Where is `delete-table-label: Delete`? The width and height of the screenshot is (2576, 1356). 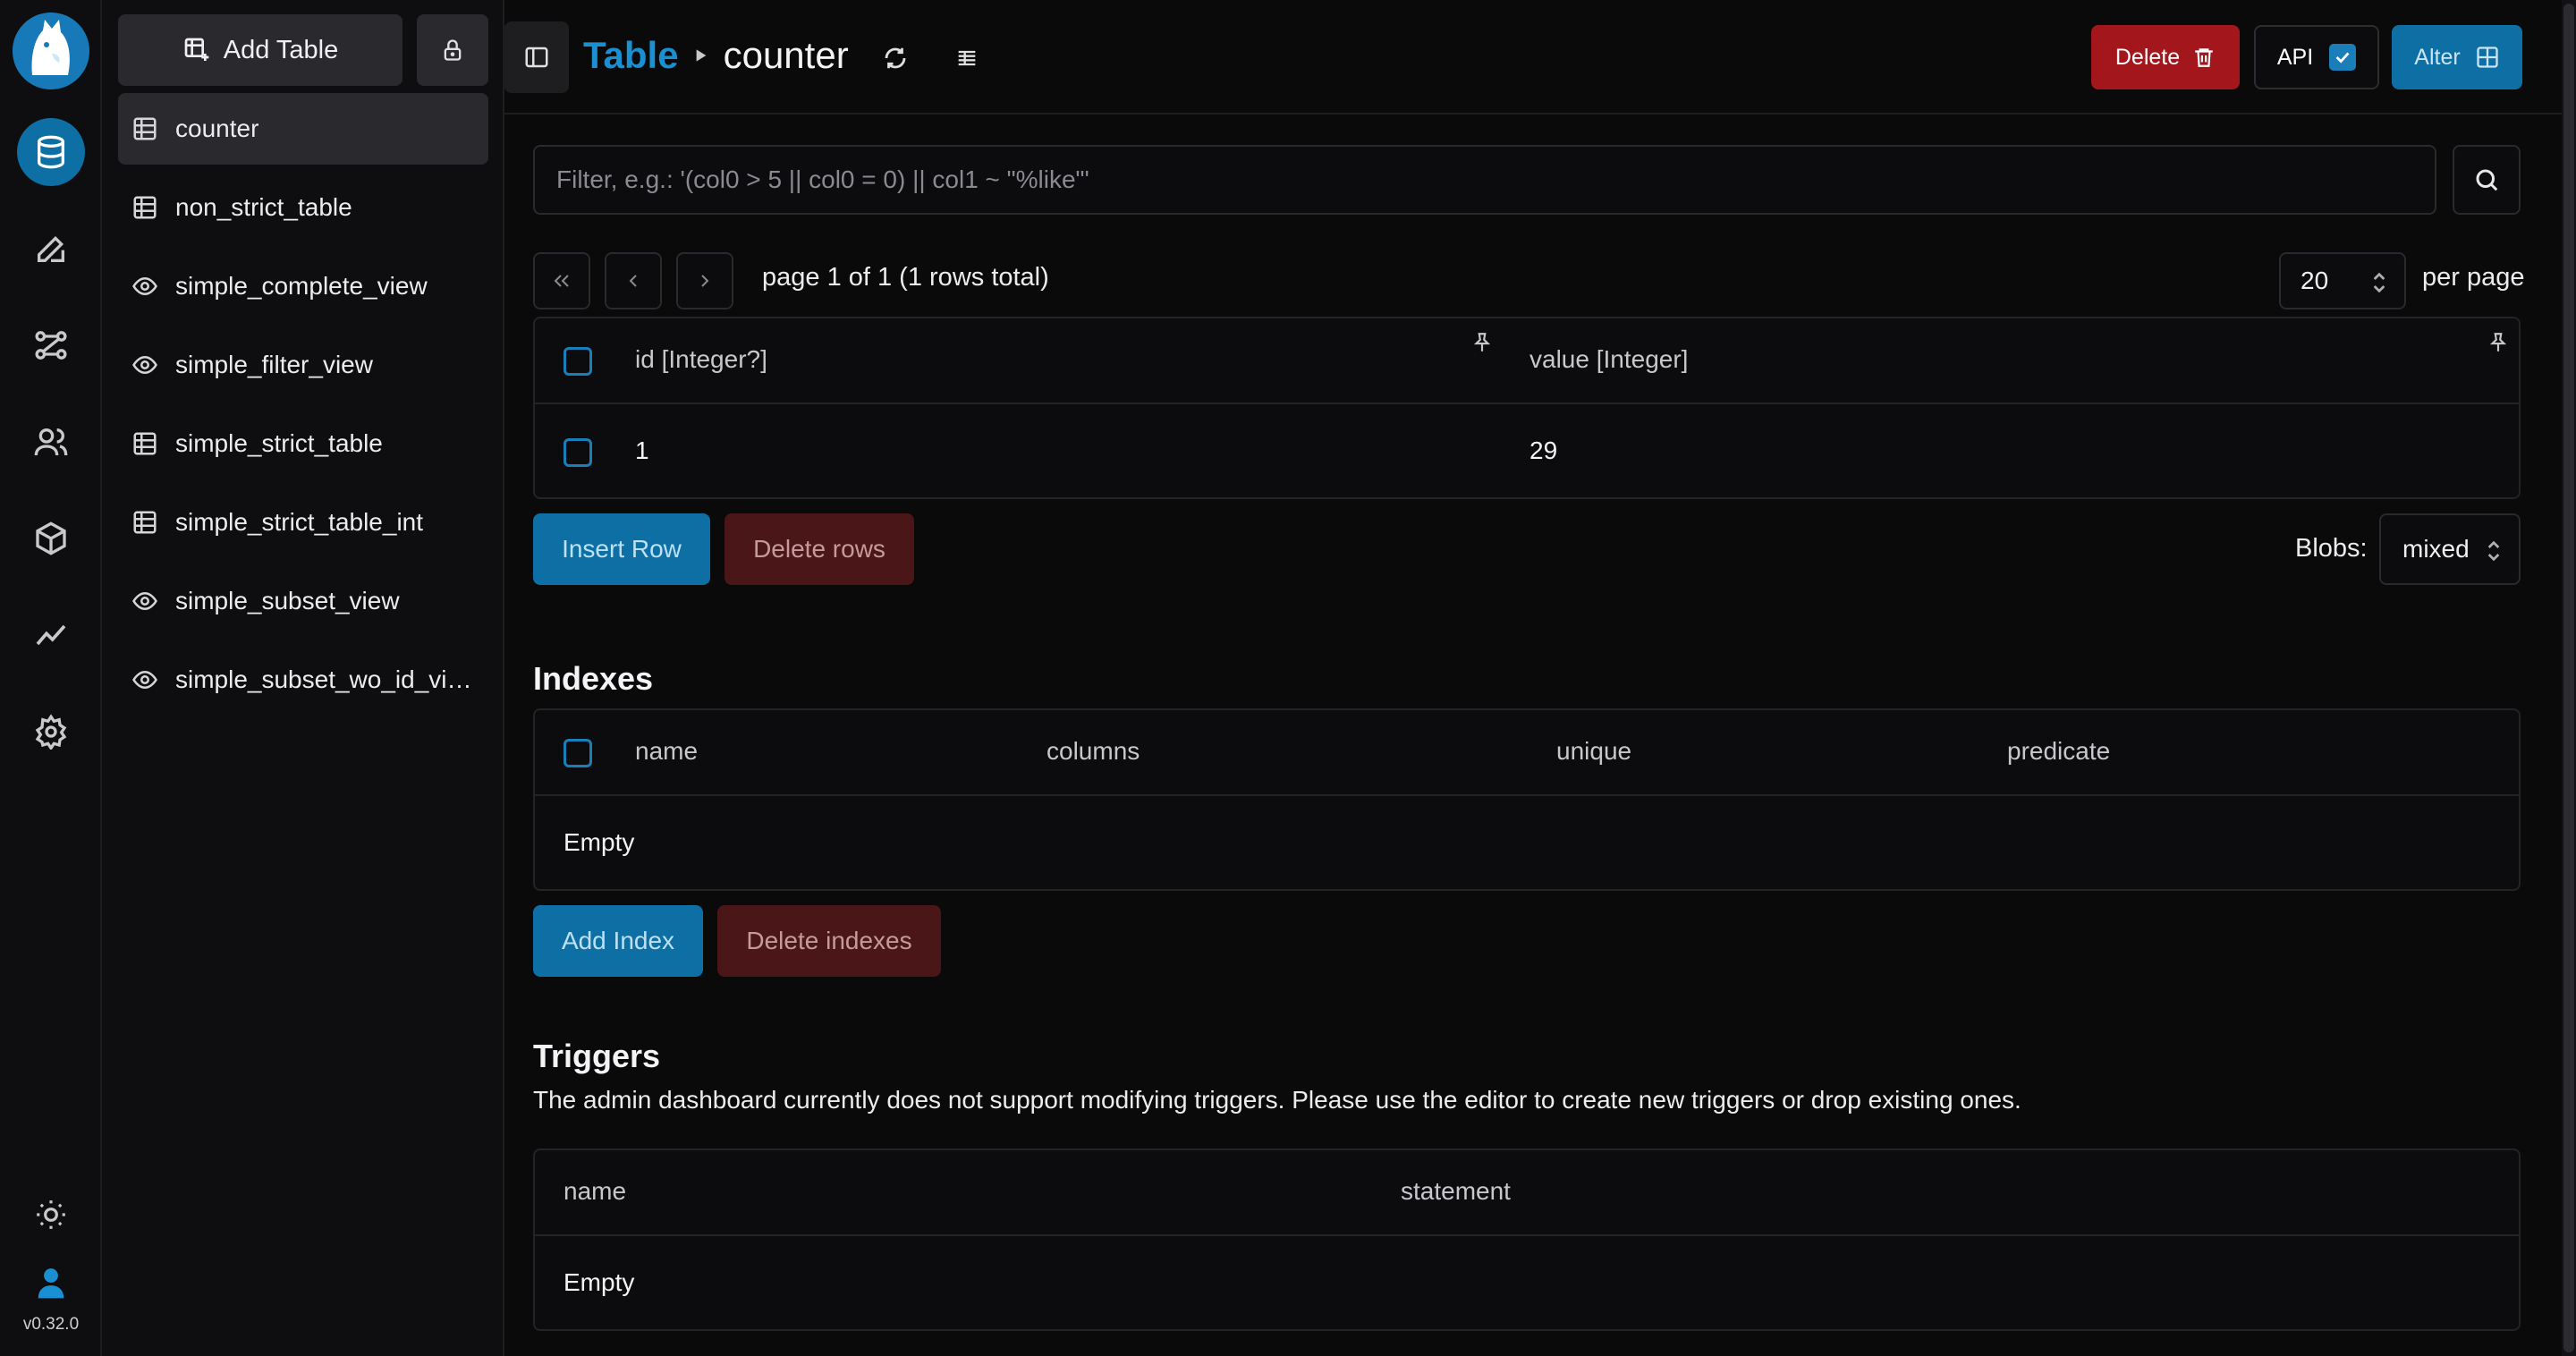
delete-table-label: Delete is located at coordinates (2147, 57).